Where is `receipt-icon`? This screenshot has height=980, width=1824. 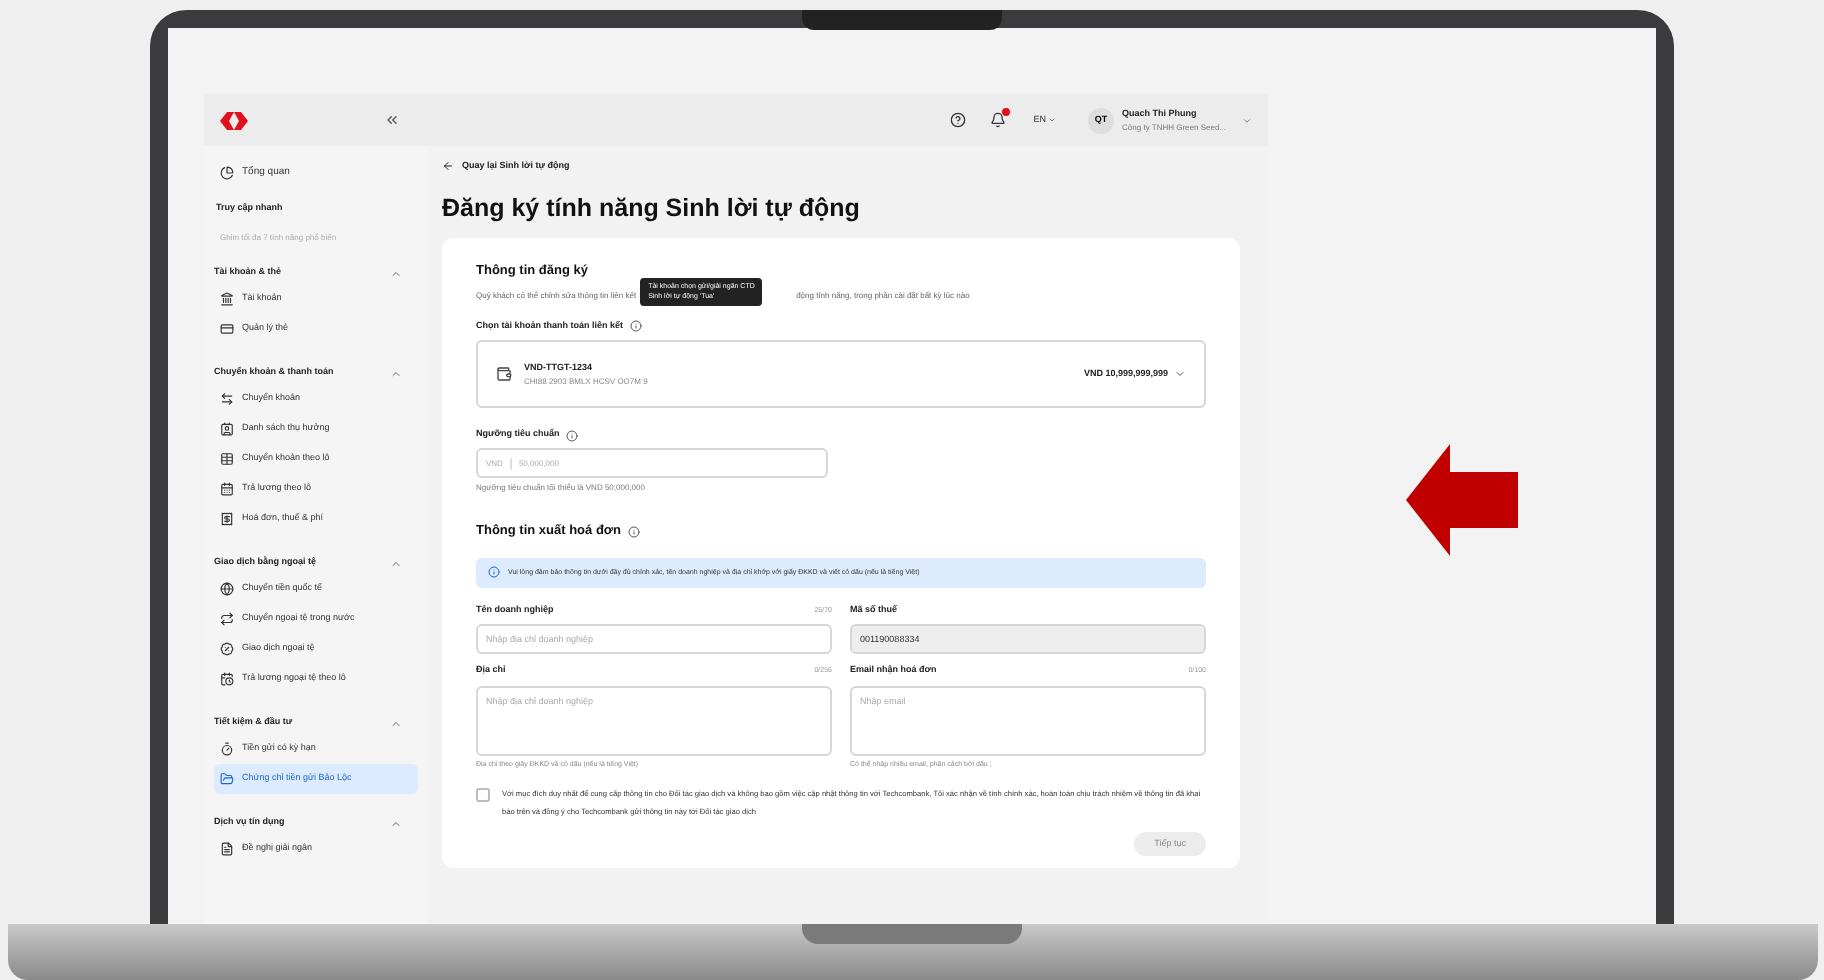
receipt-icon is located at coordinates (227, 518).